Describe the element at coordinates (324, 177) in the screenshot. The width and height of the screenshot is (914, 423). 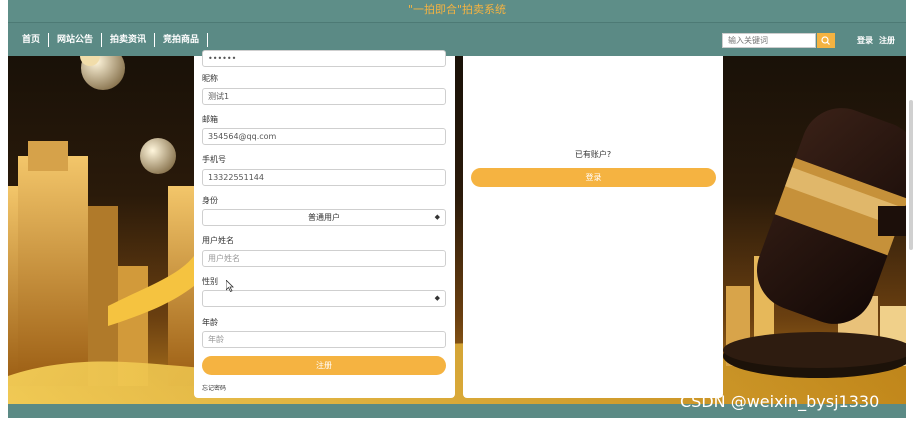
I see `phone-field: 13322551144` at that location.